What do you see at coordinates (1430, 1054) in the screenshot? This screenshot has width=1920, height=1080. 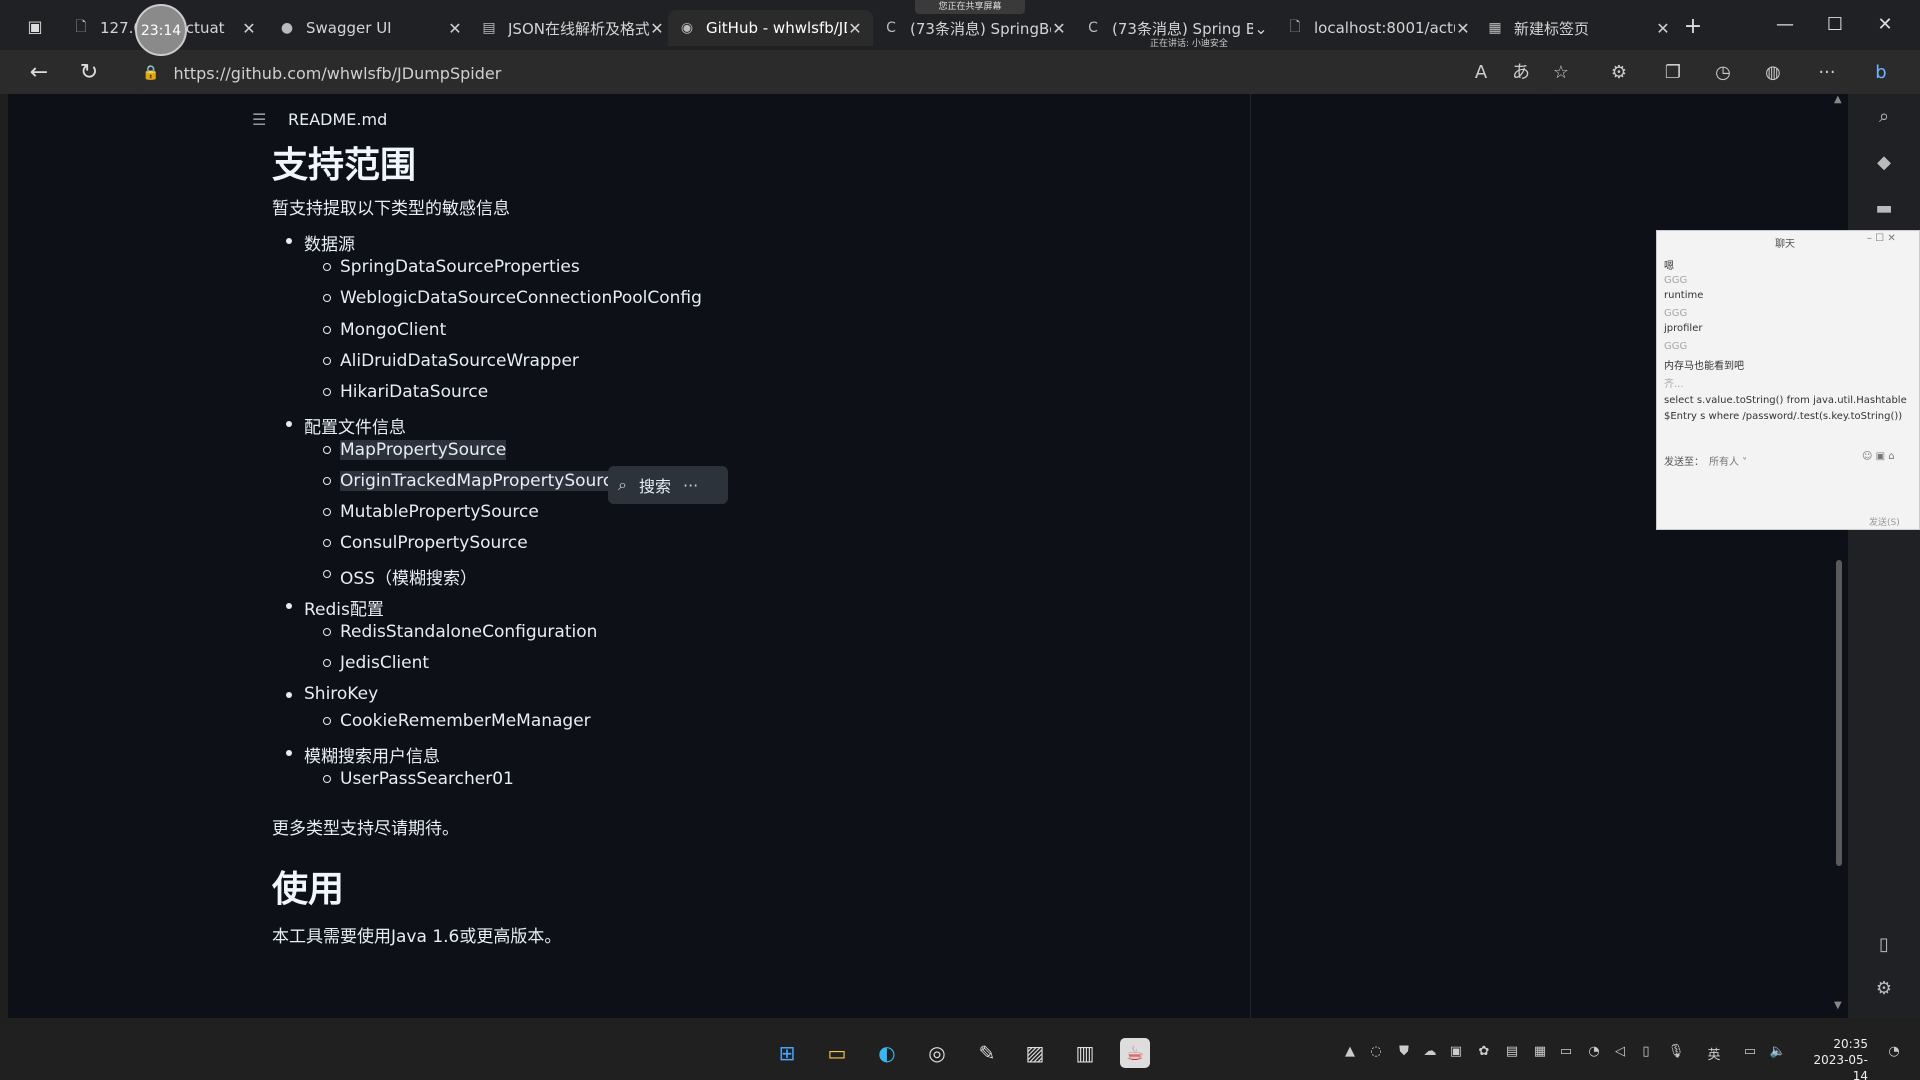 I see `tray-app-icon: ☁` at bounding box center [1430, 1054].